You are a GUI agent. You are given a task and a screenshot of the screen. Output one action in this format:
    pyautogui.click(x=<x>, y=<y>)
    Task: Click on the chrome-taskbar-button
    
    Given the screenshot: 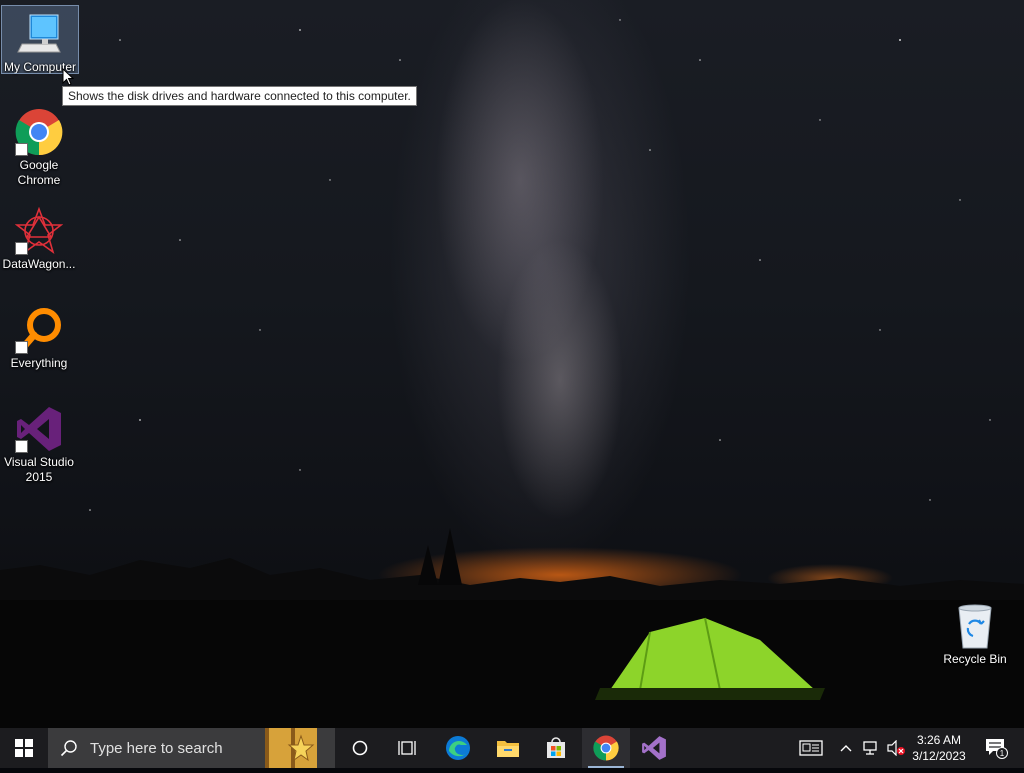 What is the action you would take?
    pyautogui.click(x=606, y=748)
    